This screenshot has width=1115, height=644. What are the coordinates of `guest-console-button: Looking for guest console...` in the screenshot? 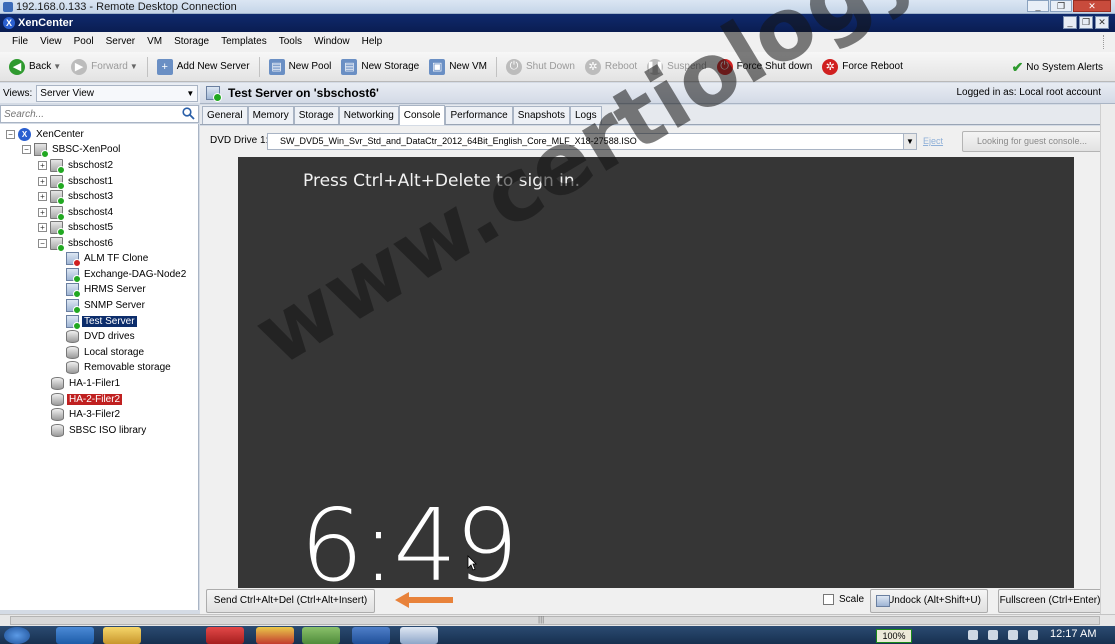 It's located at (1032, 141).